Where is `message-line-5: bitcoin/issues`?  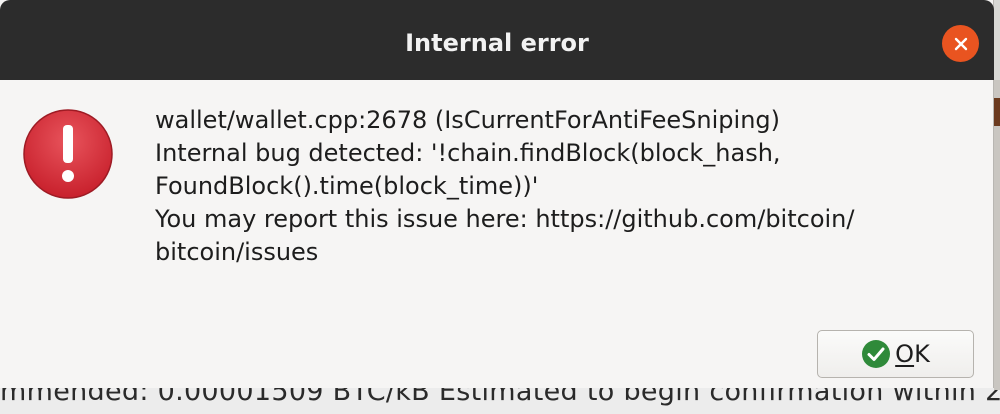 message-line-5: bitcoin/issues is located at coordinates (237, 252).